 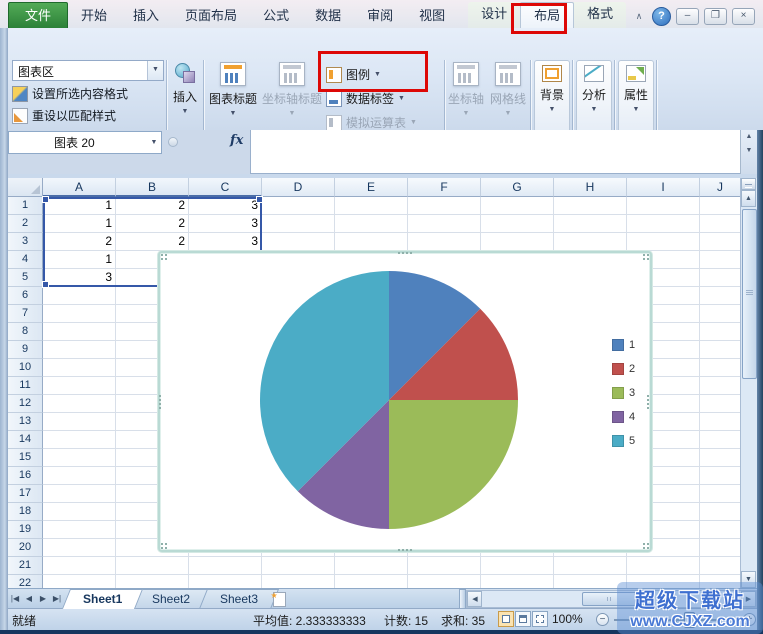 What do you see at coordinates (623, 440) in the screenshot?
I see `legend-item-5: 5` at bounding box center [623, 440].